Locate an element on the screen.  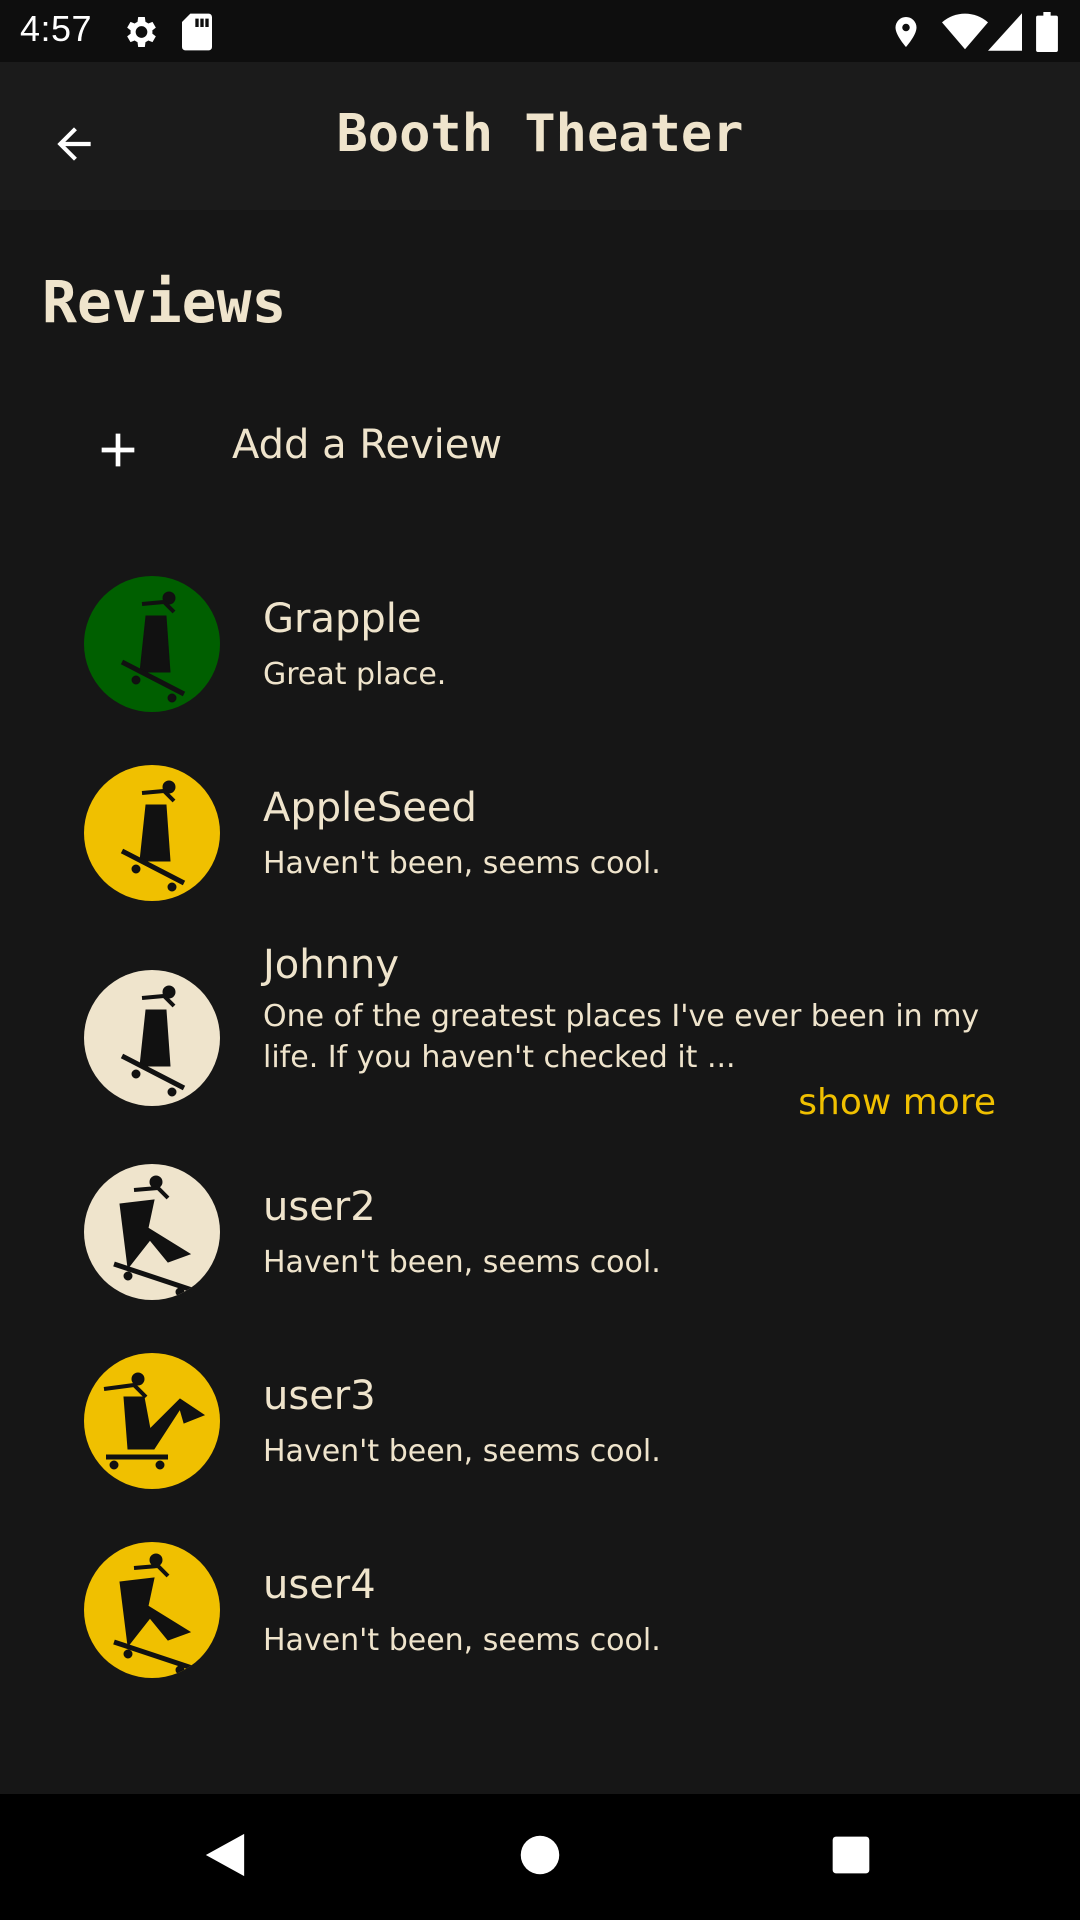
review-author: Grapple is located at coordinates (342, 619).